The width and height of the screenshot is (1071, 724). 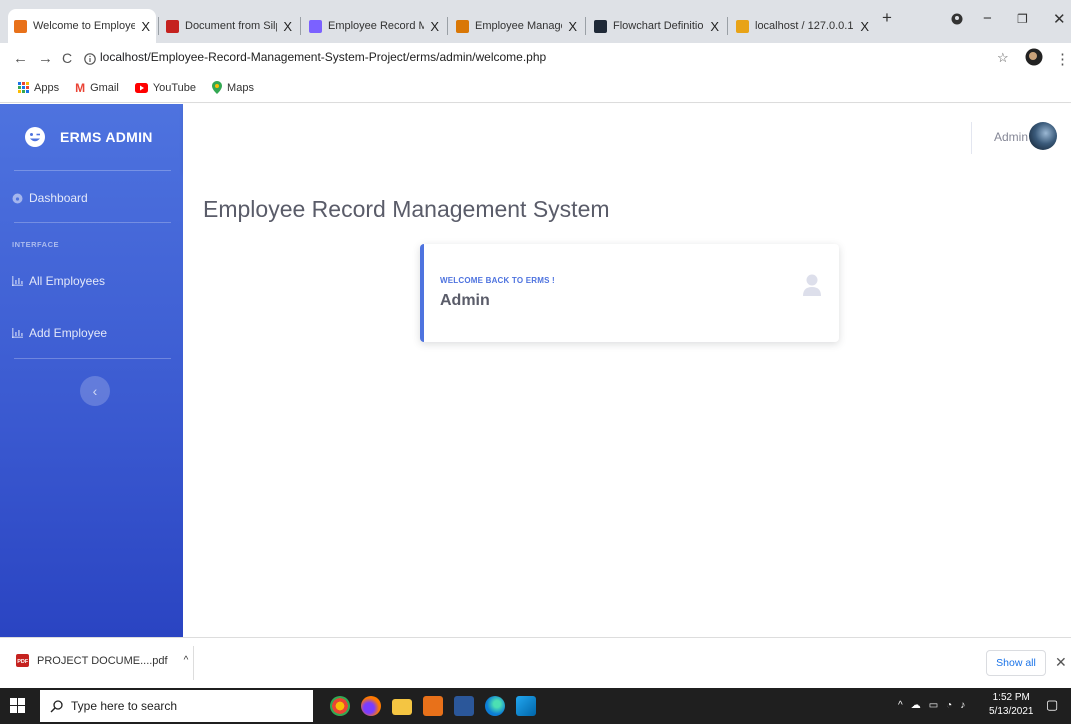 What do you see at coordinates (92, 170) in the screenshot?
I see `sidebar-divider` at bounding box center [92, 170].